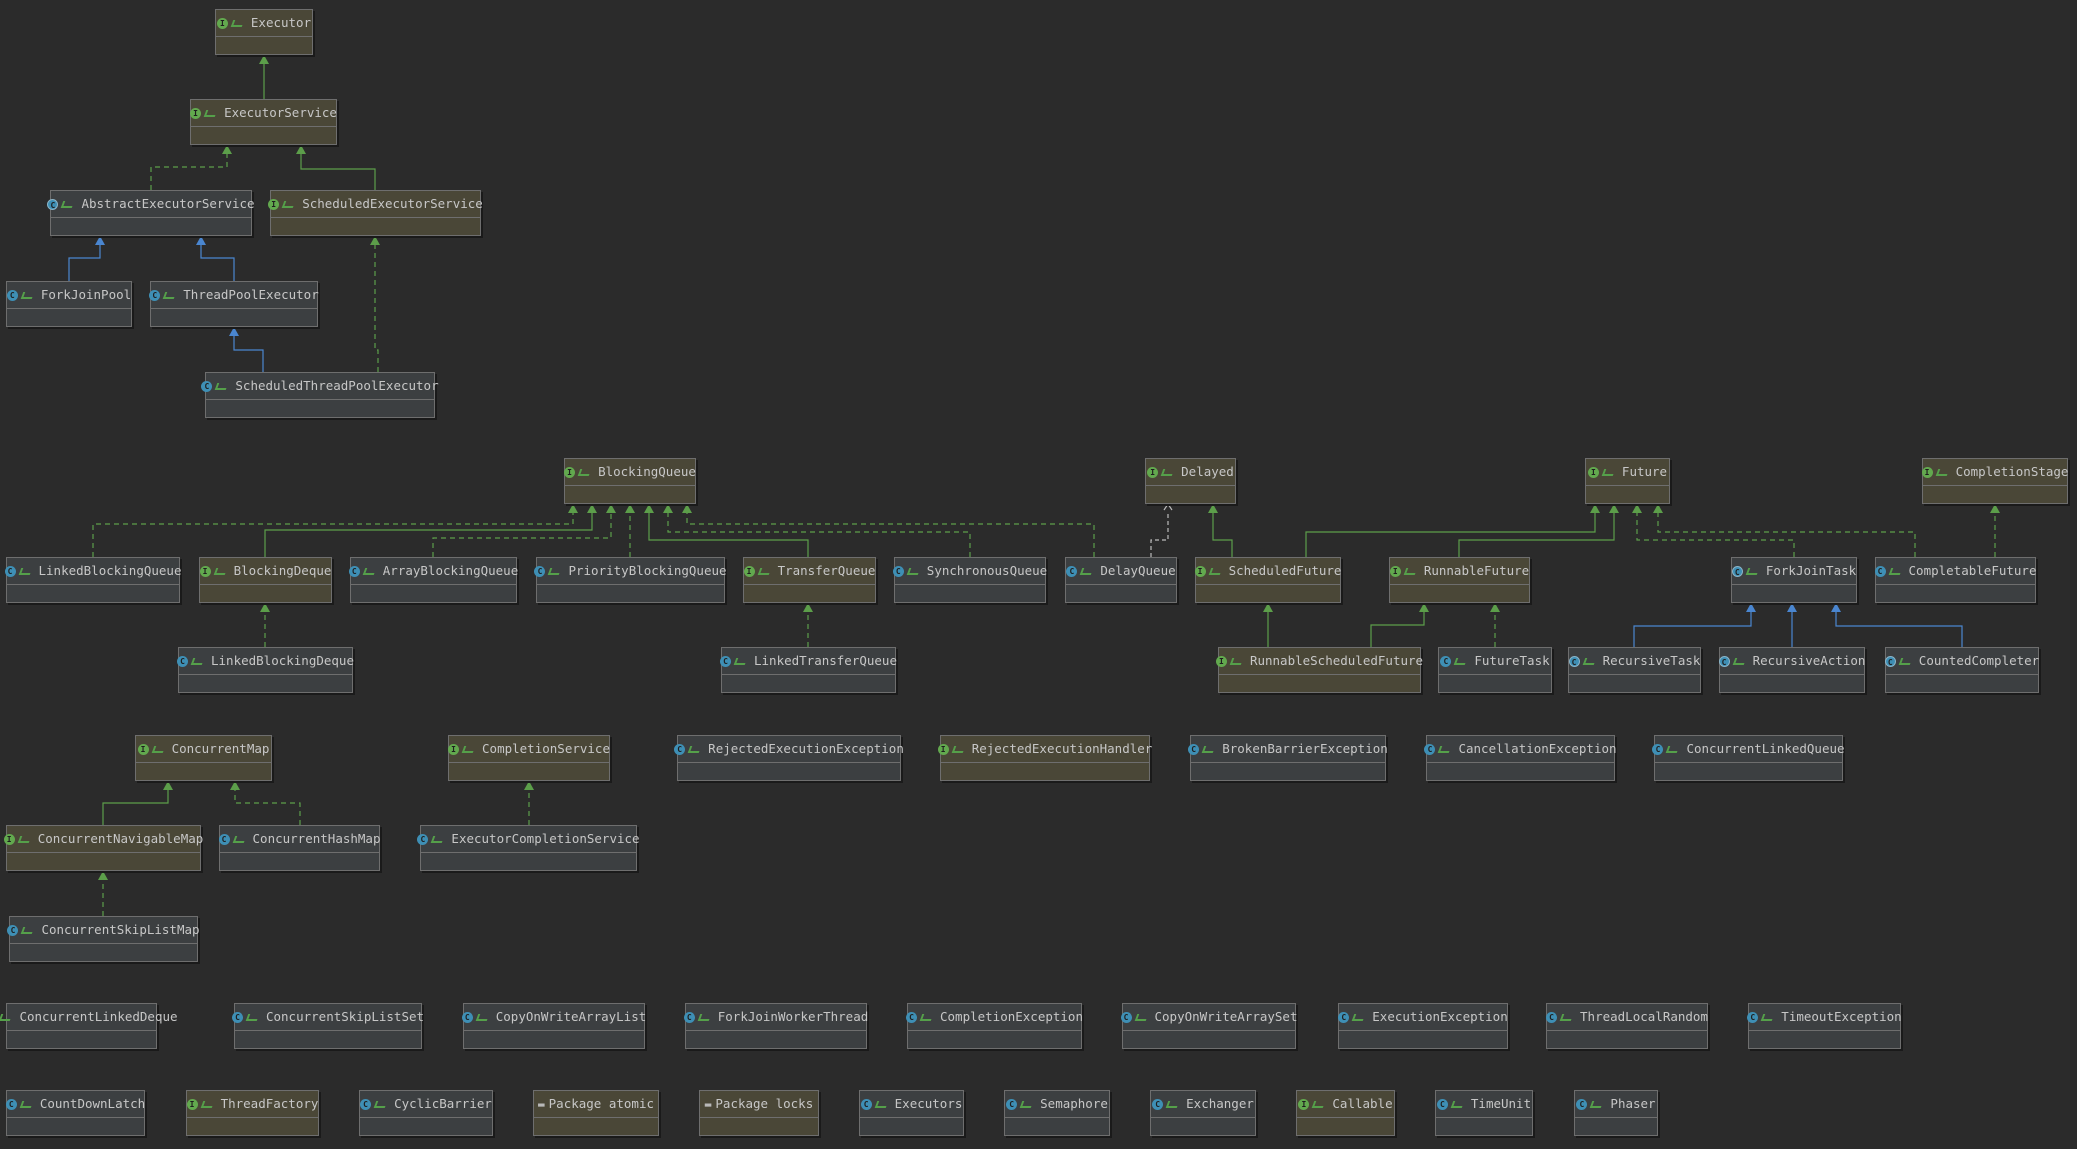  Describe the element at coordinates (1190, 481) in the screenshot. I see `class-node-delayed: I Delayed` at that location.